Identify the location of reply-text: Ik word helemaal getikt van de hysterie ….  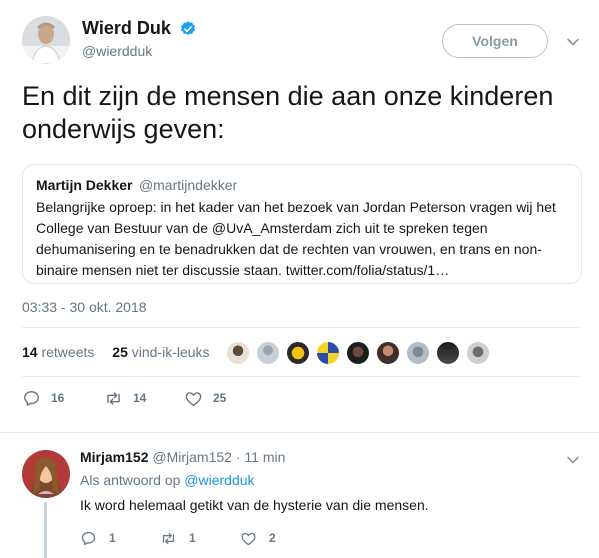
(254, 505).